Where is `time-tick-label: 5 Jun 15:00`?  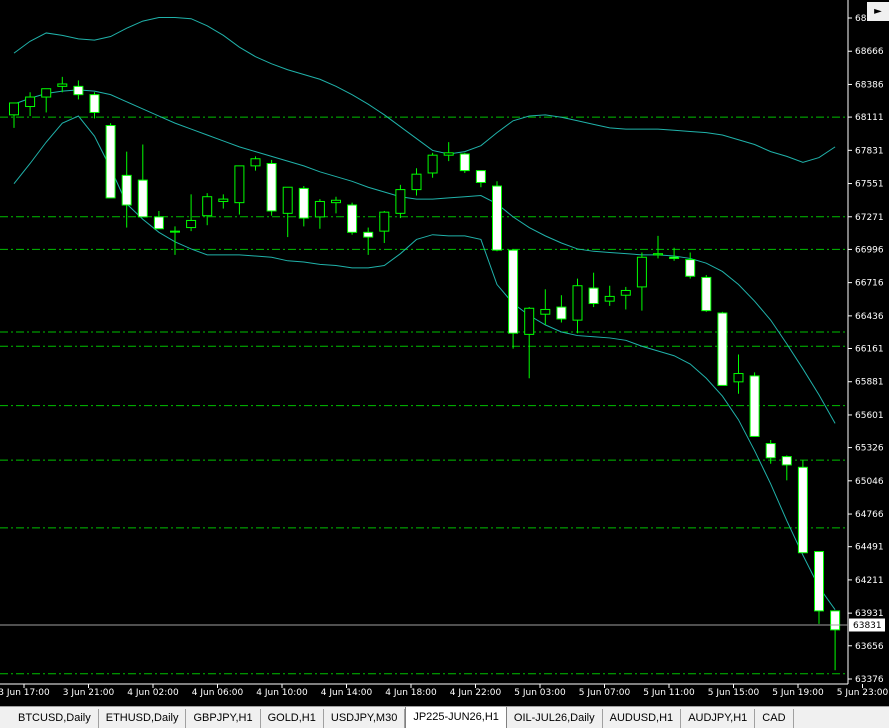
time-tick-label: 5 Jun 15:00 is located at coordinates (734, 693).